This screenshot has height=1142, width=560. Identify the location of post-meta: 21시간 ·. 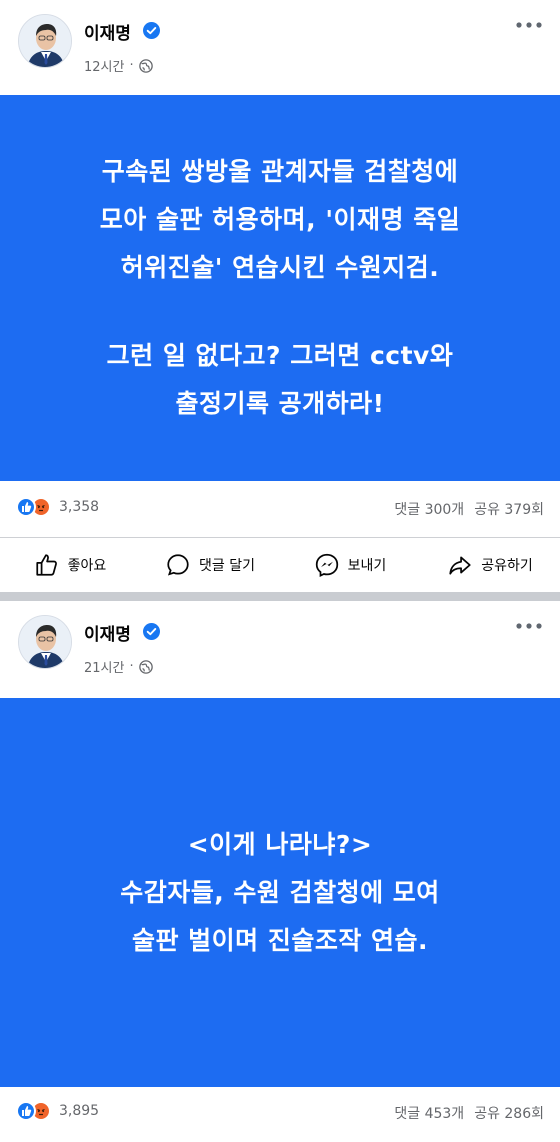
(118, 666).